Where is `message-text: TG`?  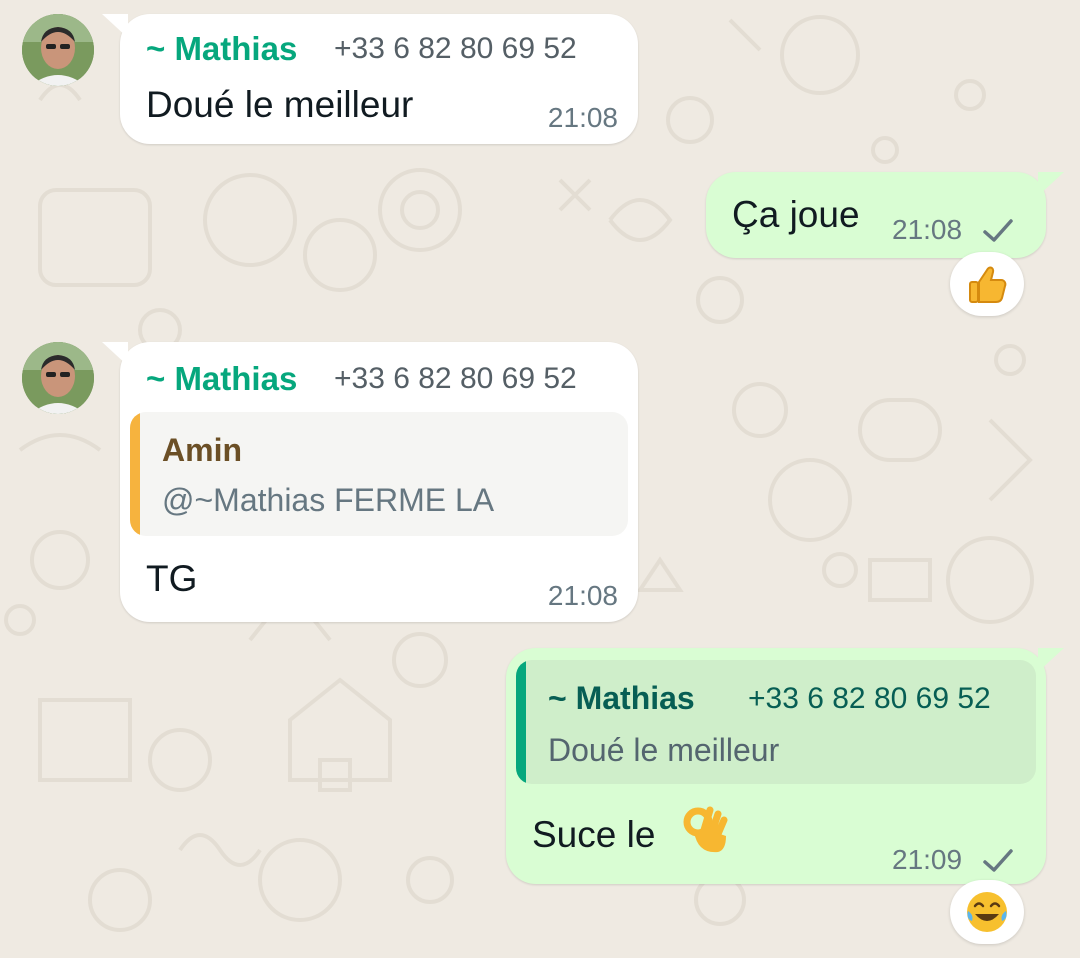 message-text: TG is located at coordinates (172, 578).